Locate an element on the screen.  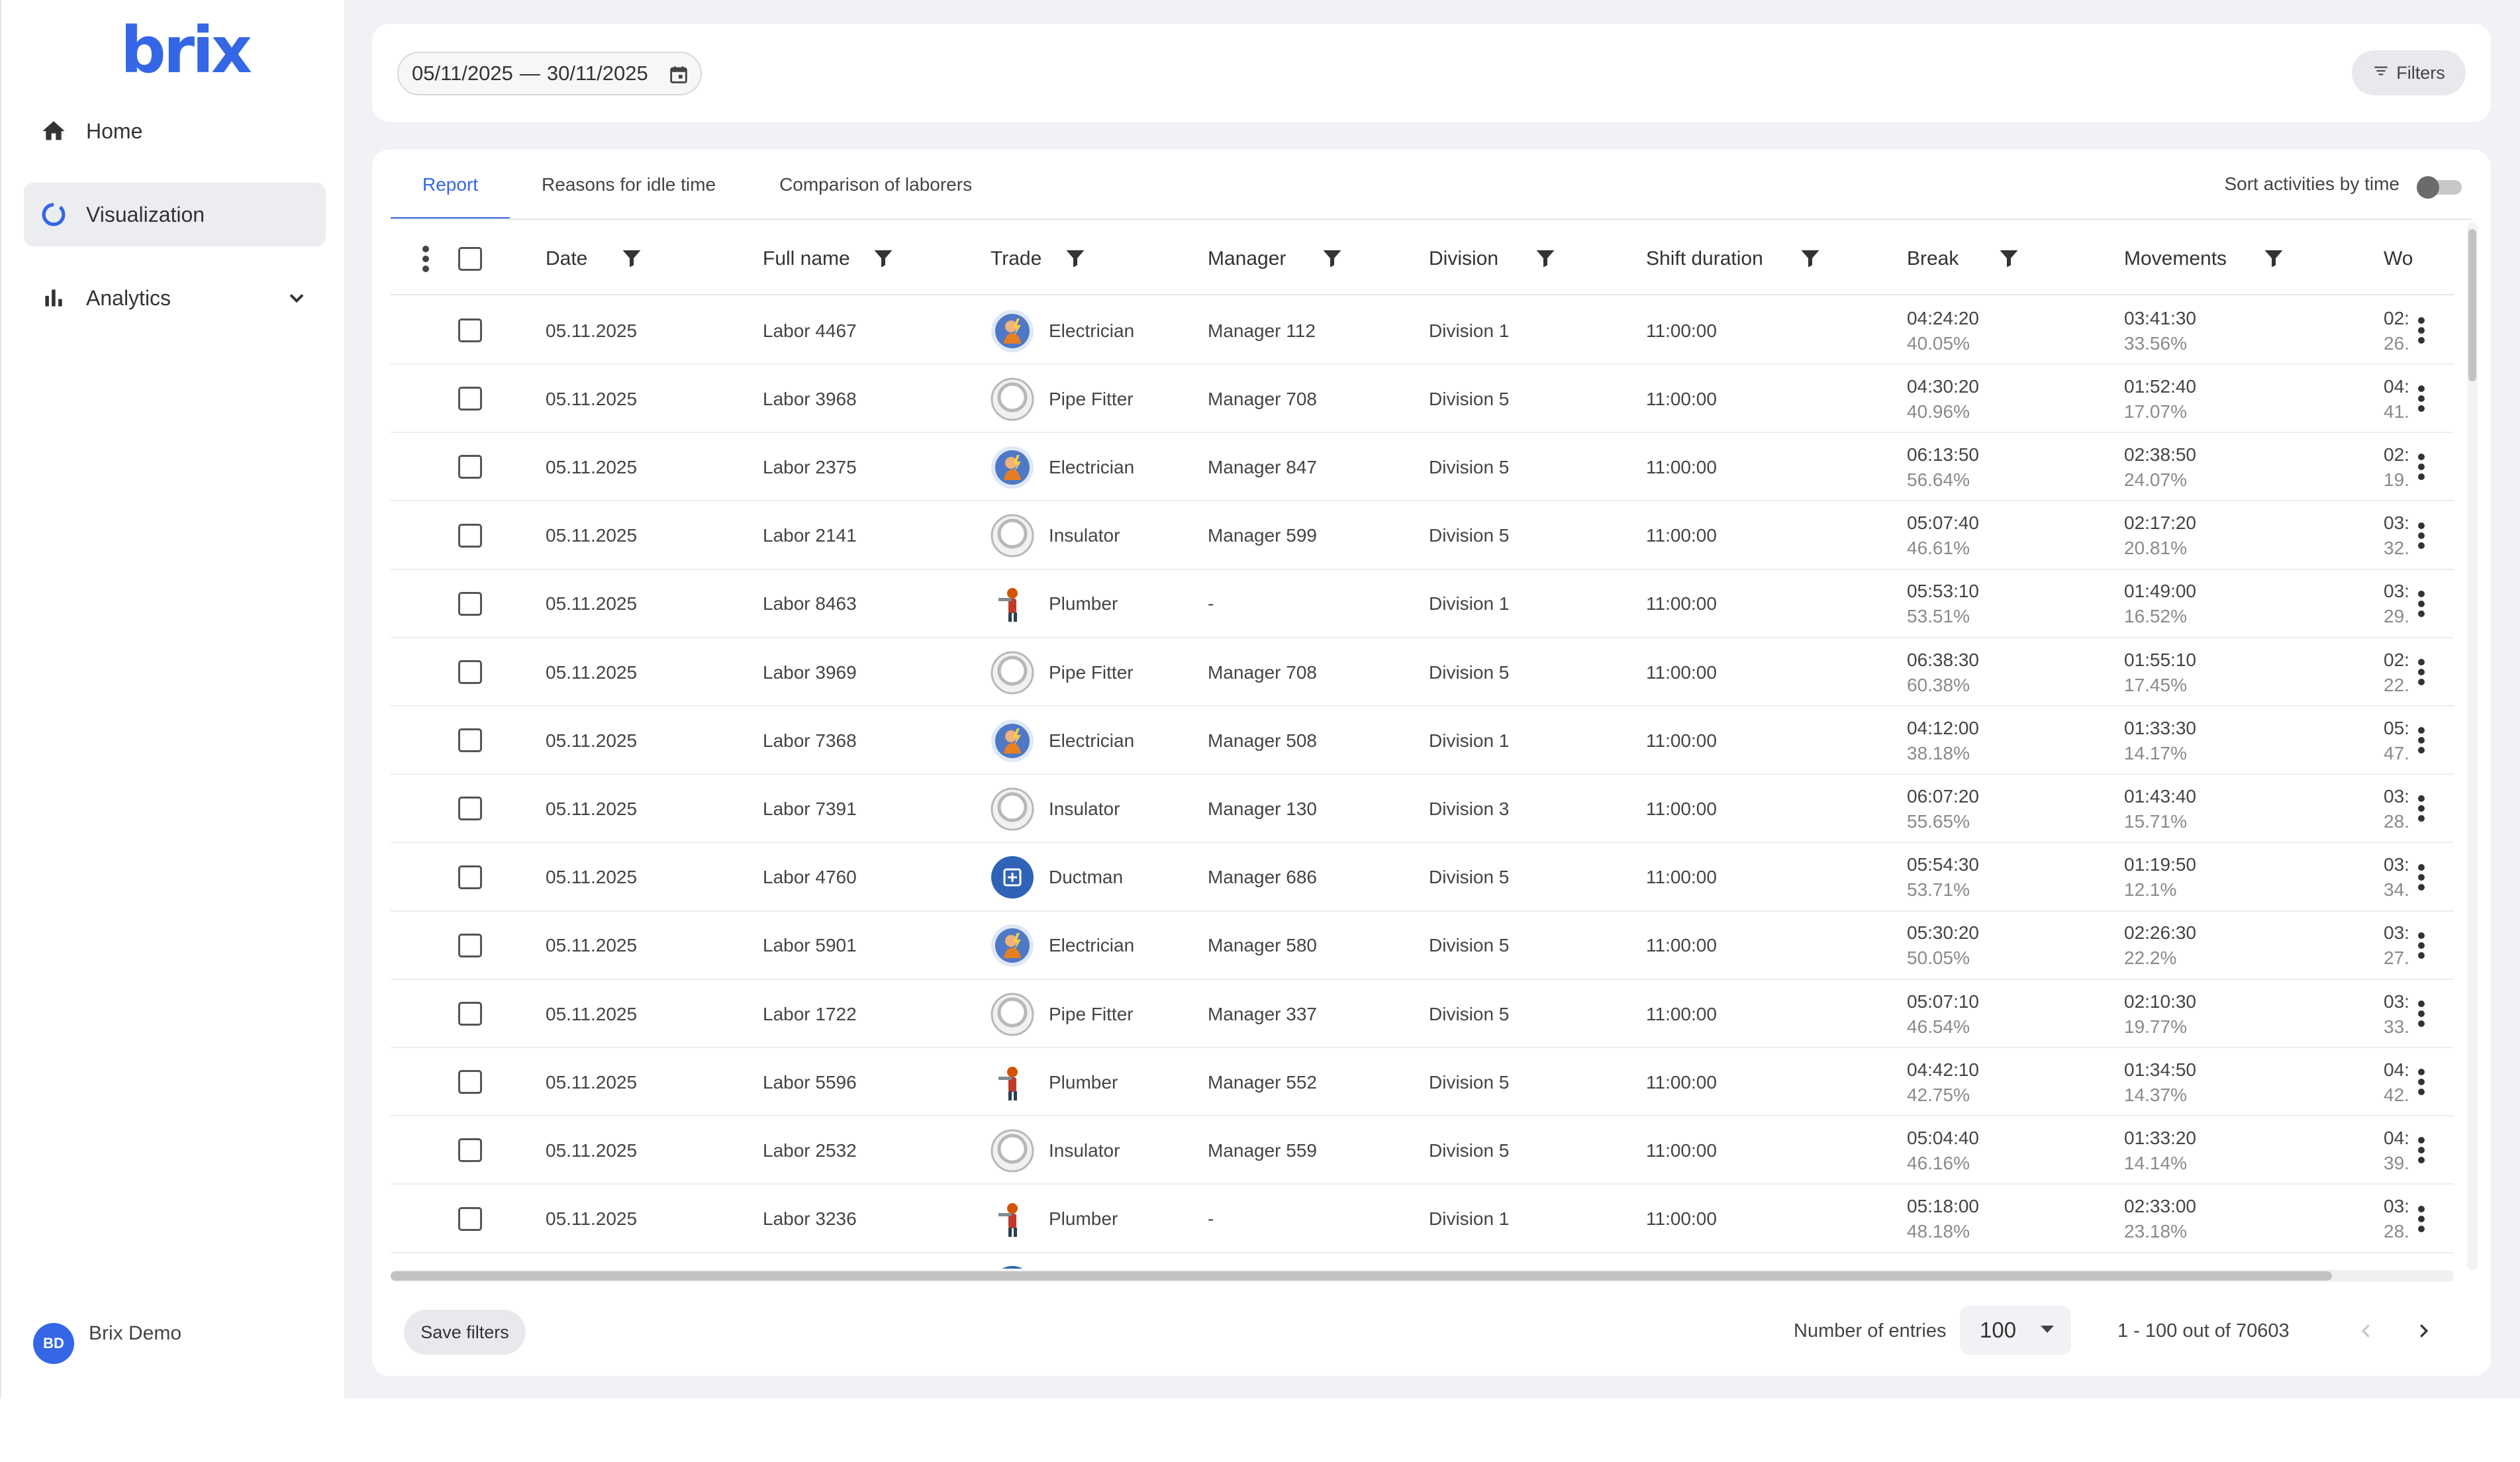
tab-report: Report is located at coordinates (450, 185).